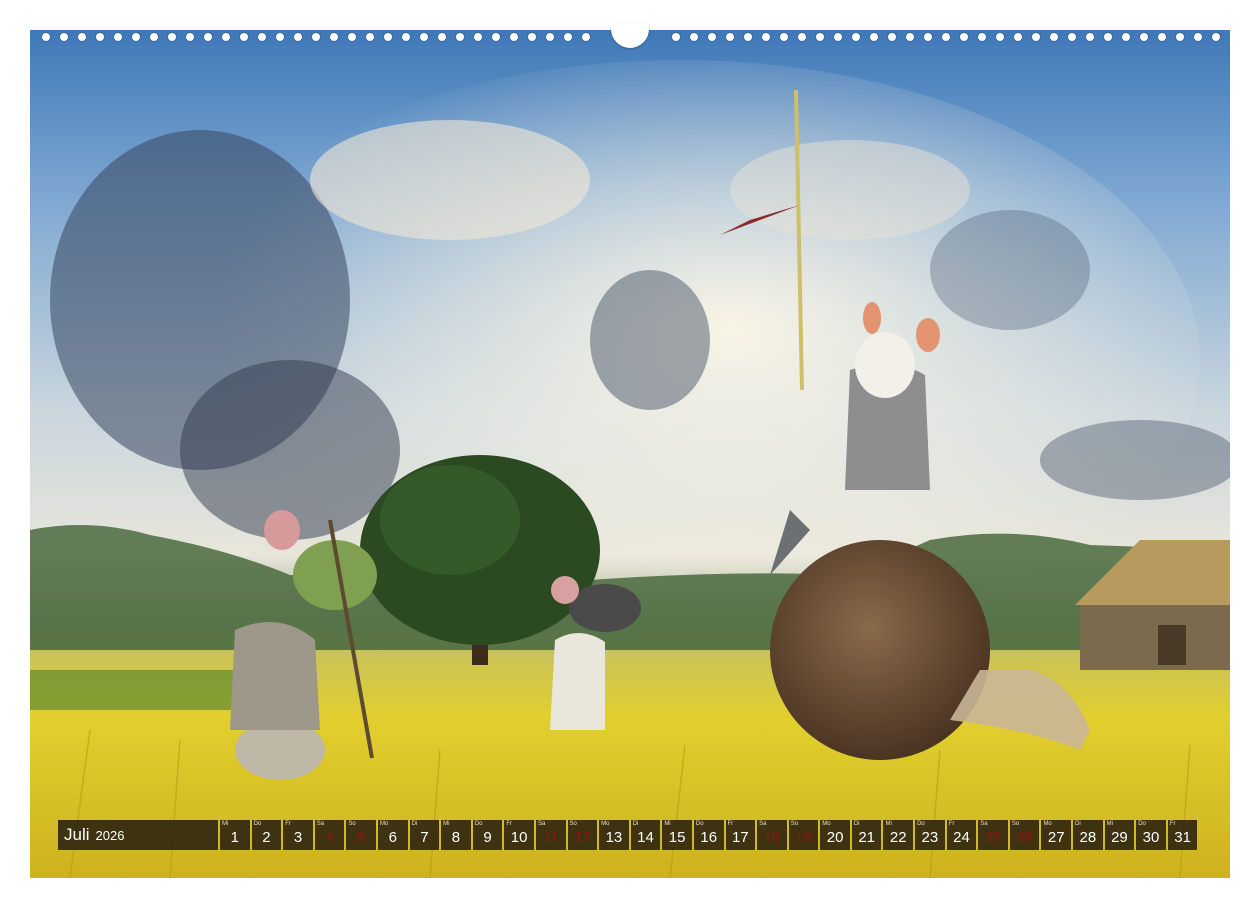 Image resolution: width=1260 pixels, height=908 pixels. I want to click on calendar-day-number: 11, so click(550, 837).